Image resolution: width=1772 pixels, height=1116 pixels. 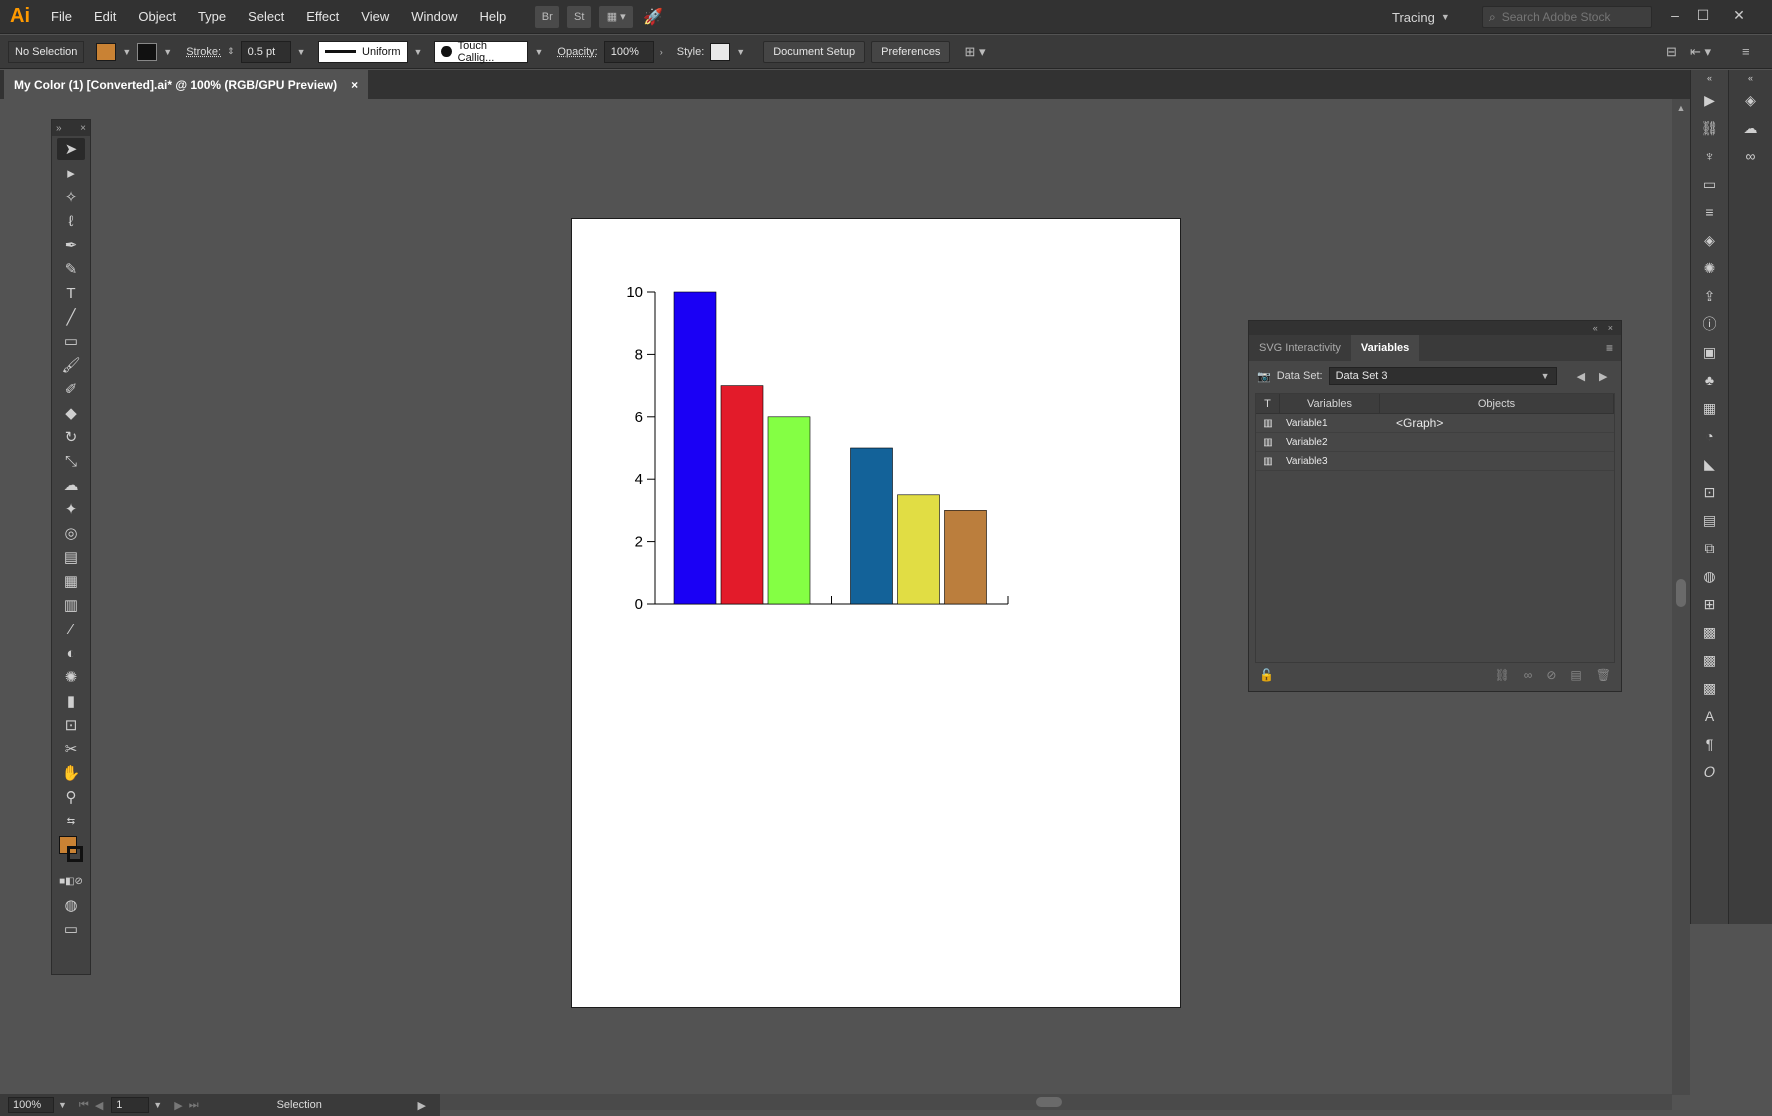 I want to click on next-artboard-icon: ▶, so click(x=178, y=1105).